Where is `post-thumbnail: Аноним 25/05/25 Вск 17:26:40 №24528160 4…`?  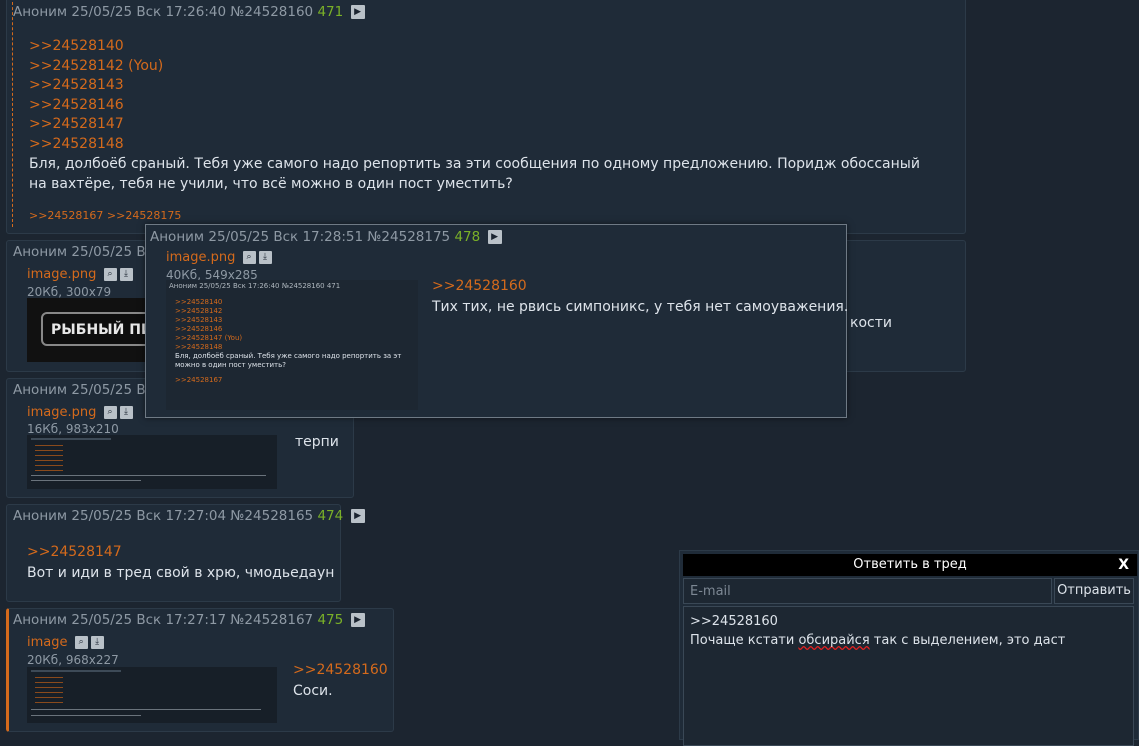
post-thumbnail: Аноним 25/05/25 Вск 17:26:40 №24528160 4… is located at coordinates (292, 345).